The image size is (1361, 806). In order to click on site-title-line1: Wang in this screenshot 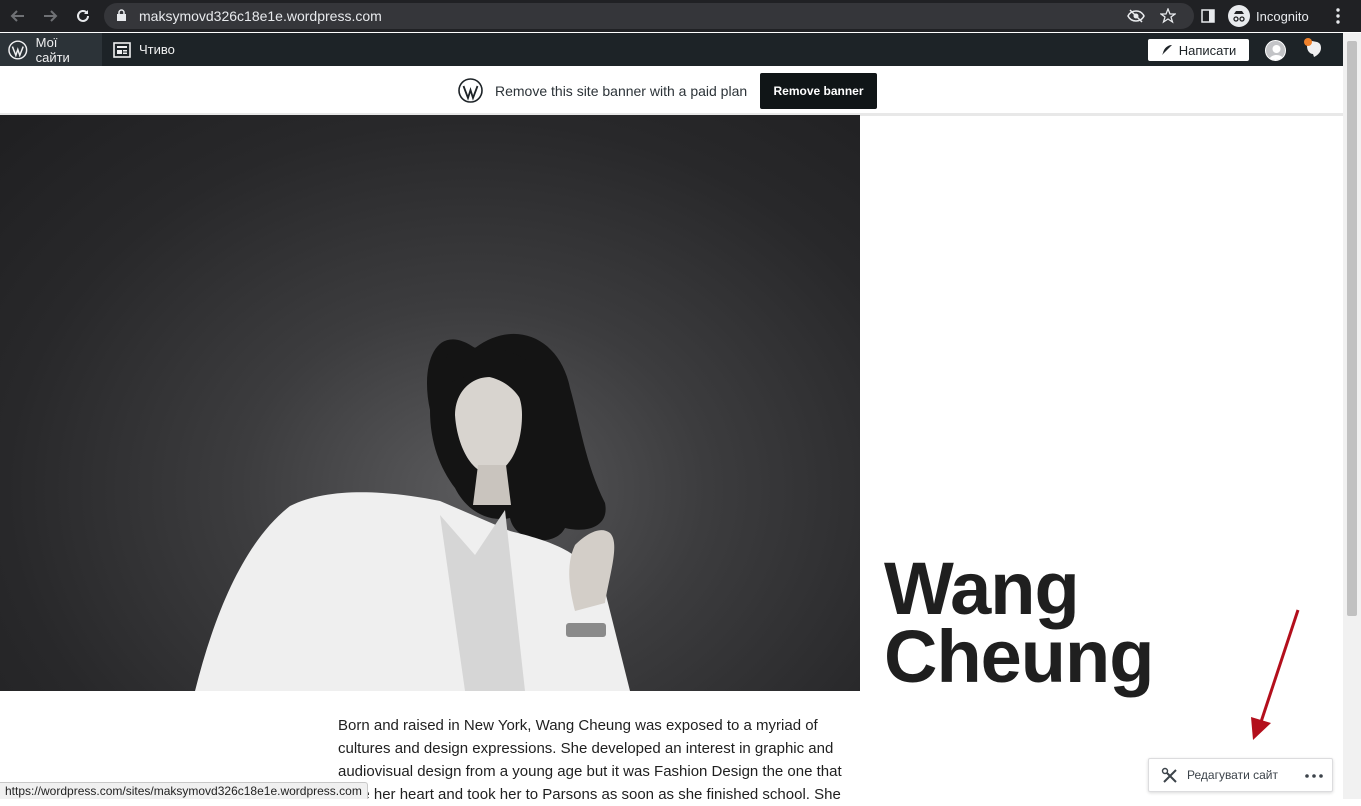, I will do `click(982, 588)`.